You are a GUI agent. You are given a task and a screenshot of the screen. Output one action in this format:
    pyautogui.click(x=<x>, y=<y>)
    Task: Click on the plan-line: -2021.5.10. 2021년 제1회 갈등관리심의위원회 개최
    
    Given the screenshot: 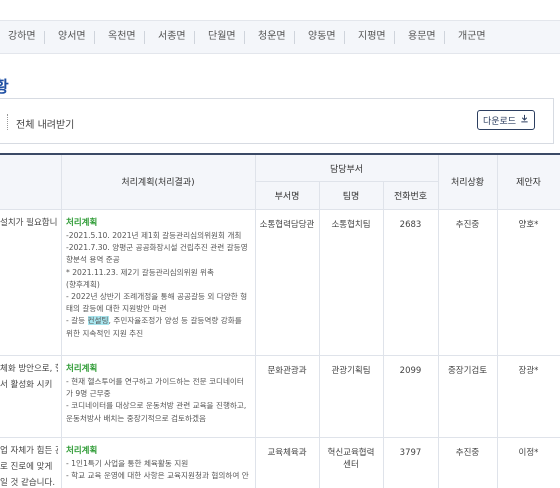 What is the action you would take?
    pyautogui.click(x=154, y=235)
    